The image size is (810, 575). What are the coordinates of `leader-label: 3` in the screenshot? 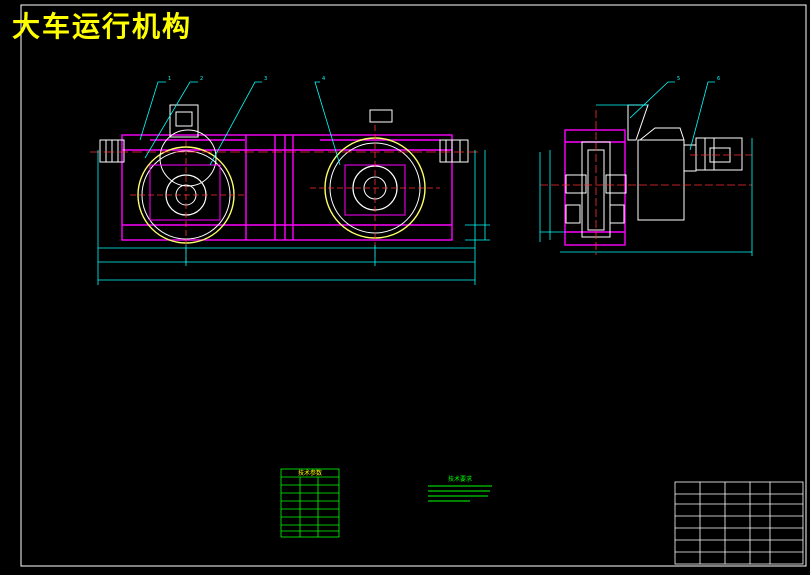 It's located at (265, 79).